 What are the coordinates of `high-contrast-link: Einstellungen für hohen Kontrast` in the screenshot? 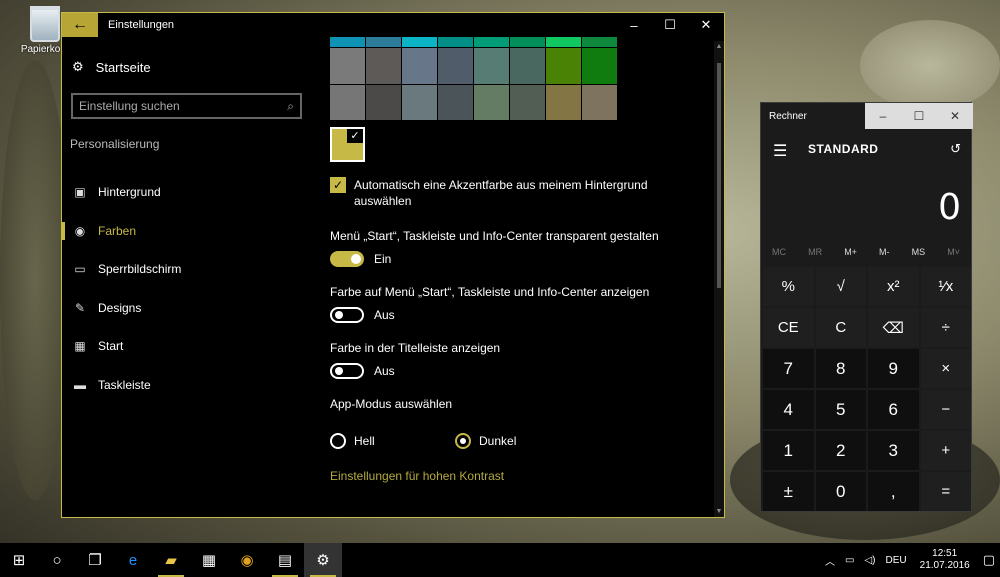 It's located at (417, 476).